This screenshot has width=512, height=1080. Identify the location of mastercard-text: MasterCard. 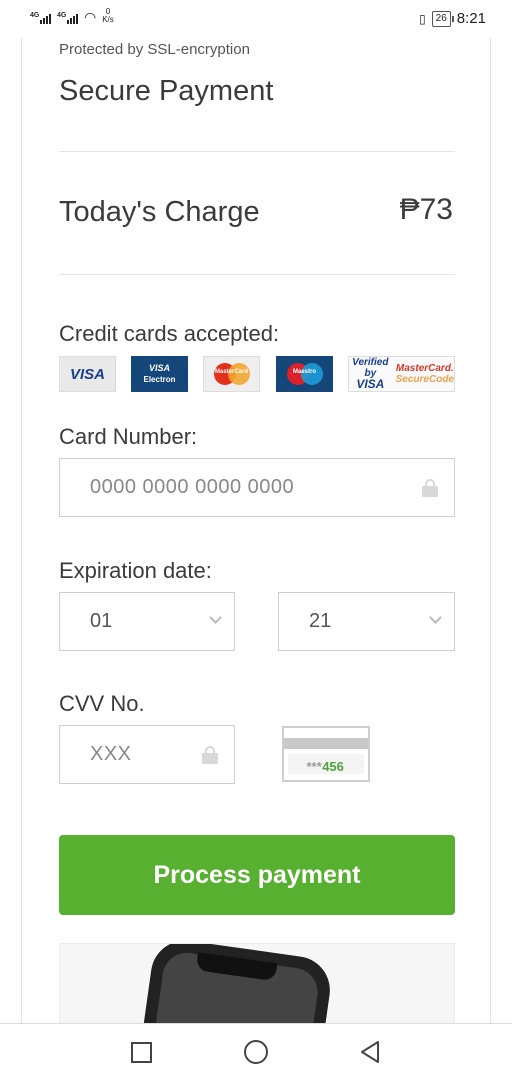
(231, 372).